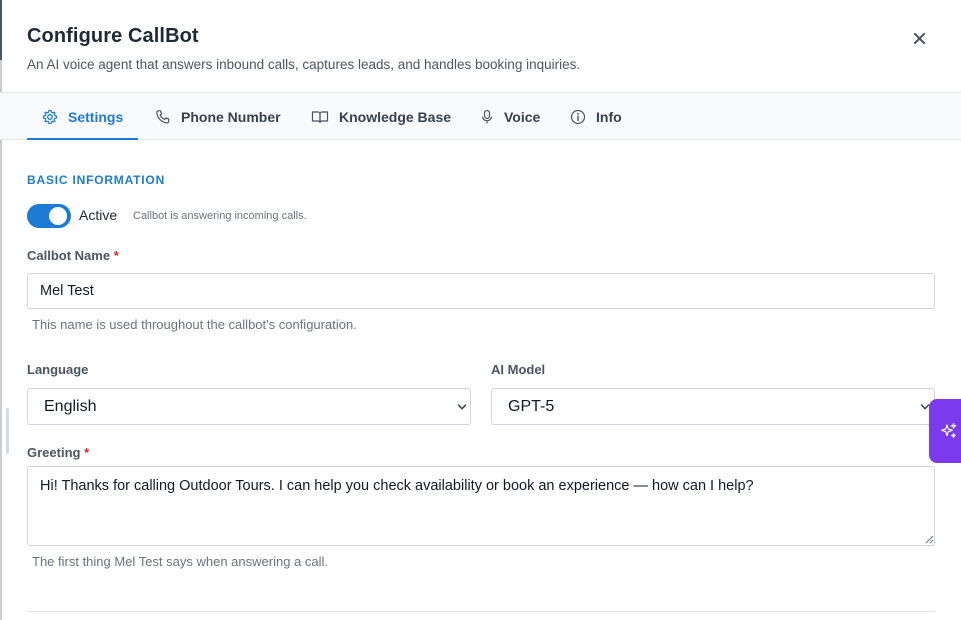  I want to click on callbot-name-label-text: Callbot Name, so click(69, 255).